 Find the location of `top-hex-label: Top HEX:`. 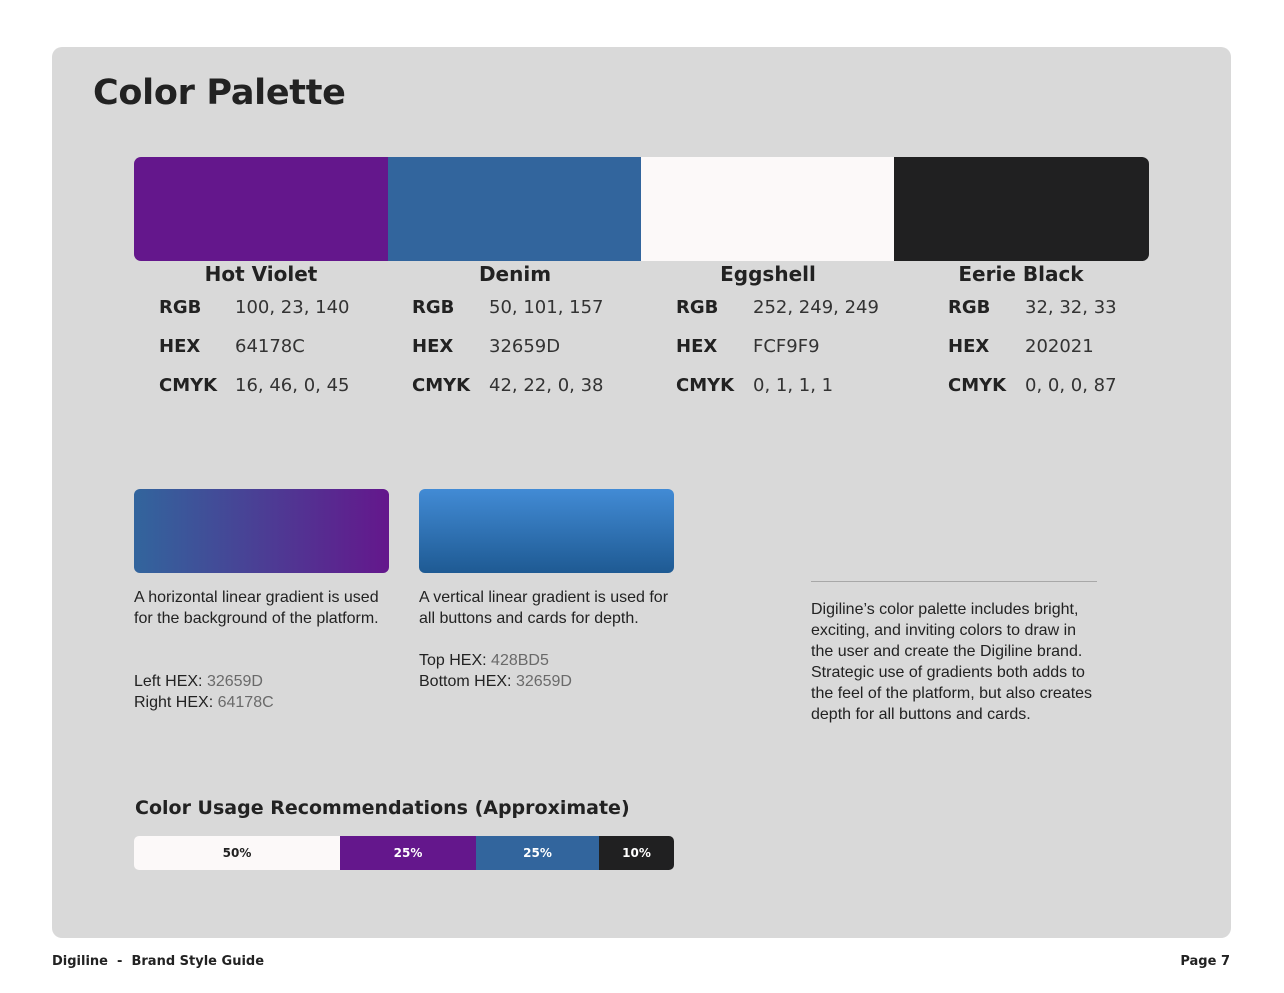

top-hex-label: Top HEX: is located at coordinates (453, 660).